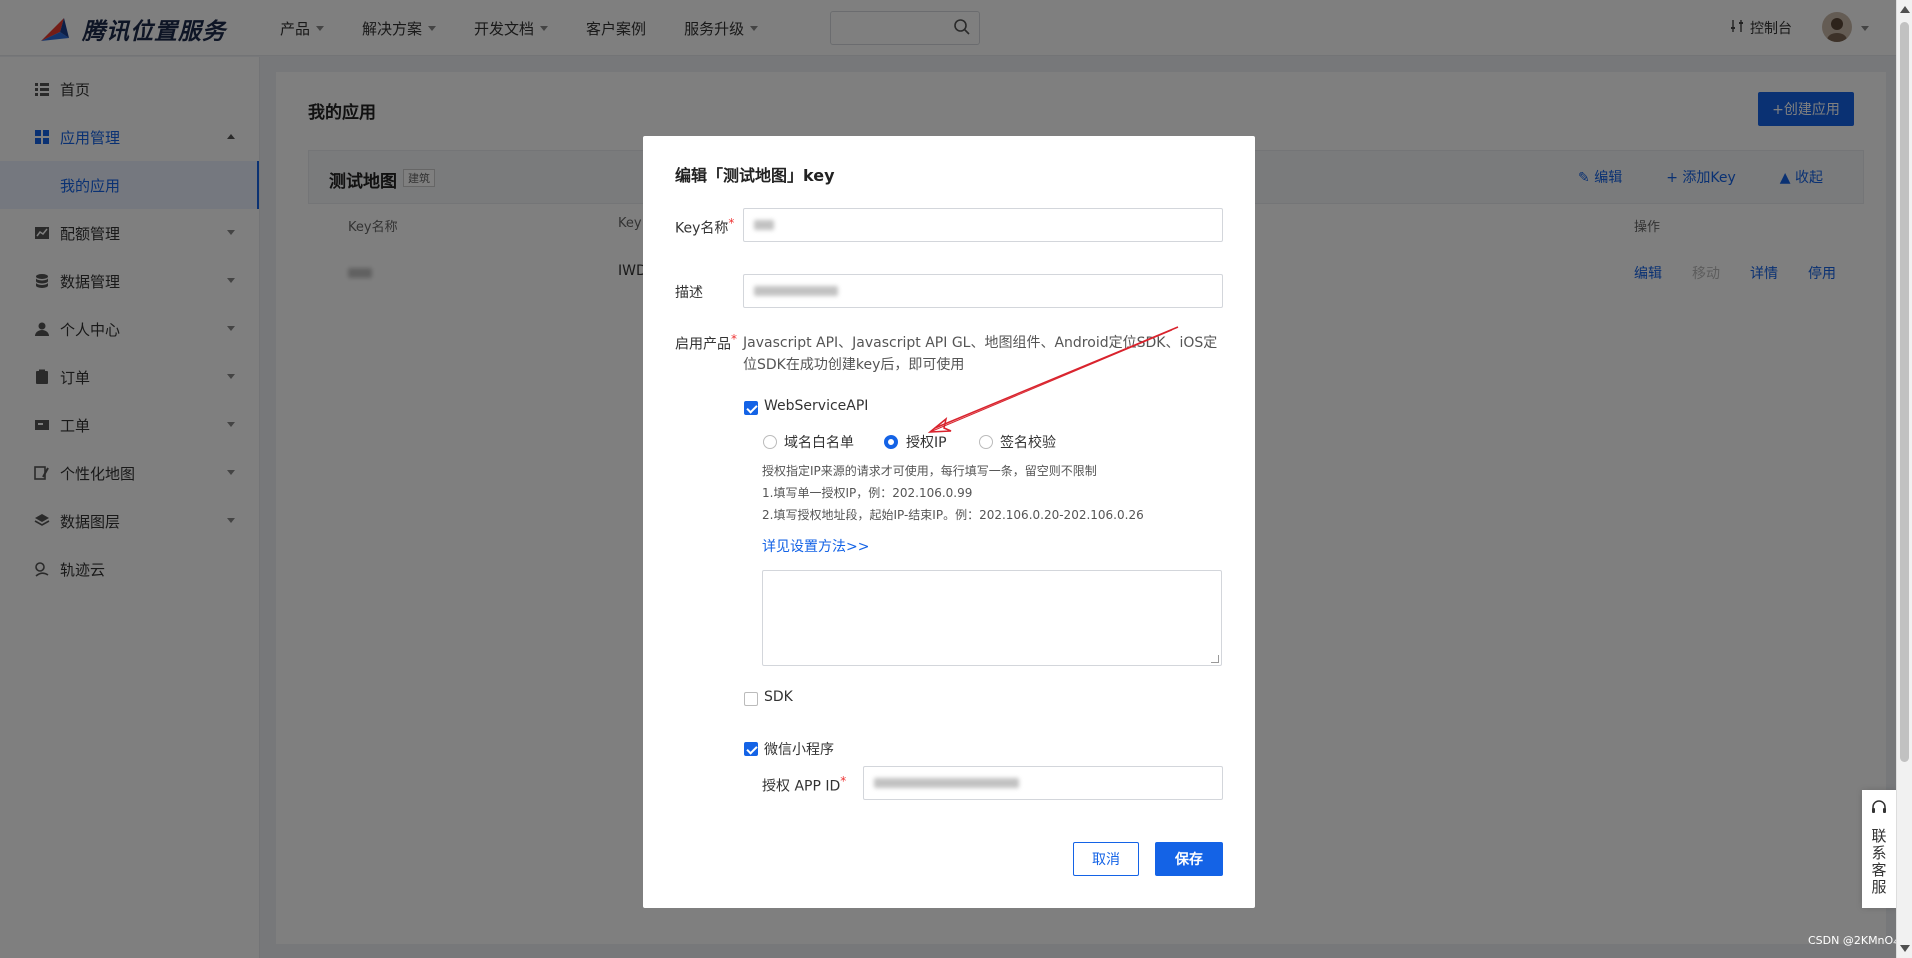  I want to click on products-label-text: 启用产品, so click(703, 344).